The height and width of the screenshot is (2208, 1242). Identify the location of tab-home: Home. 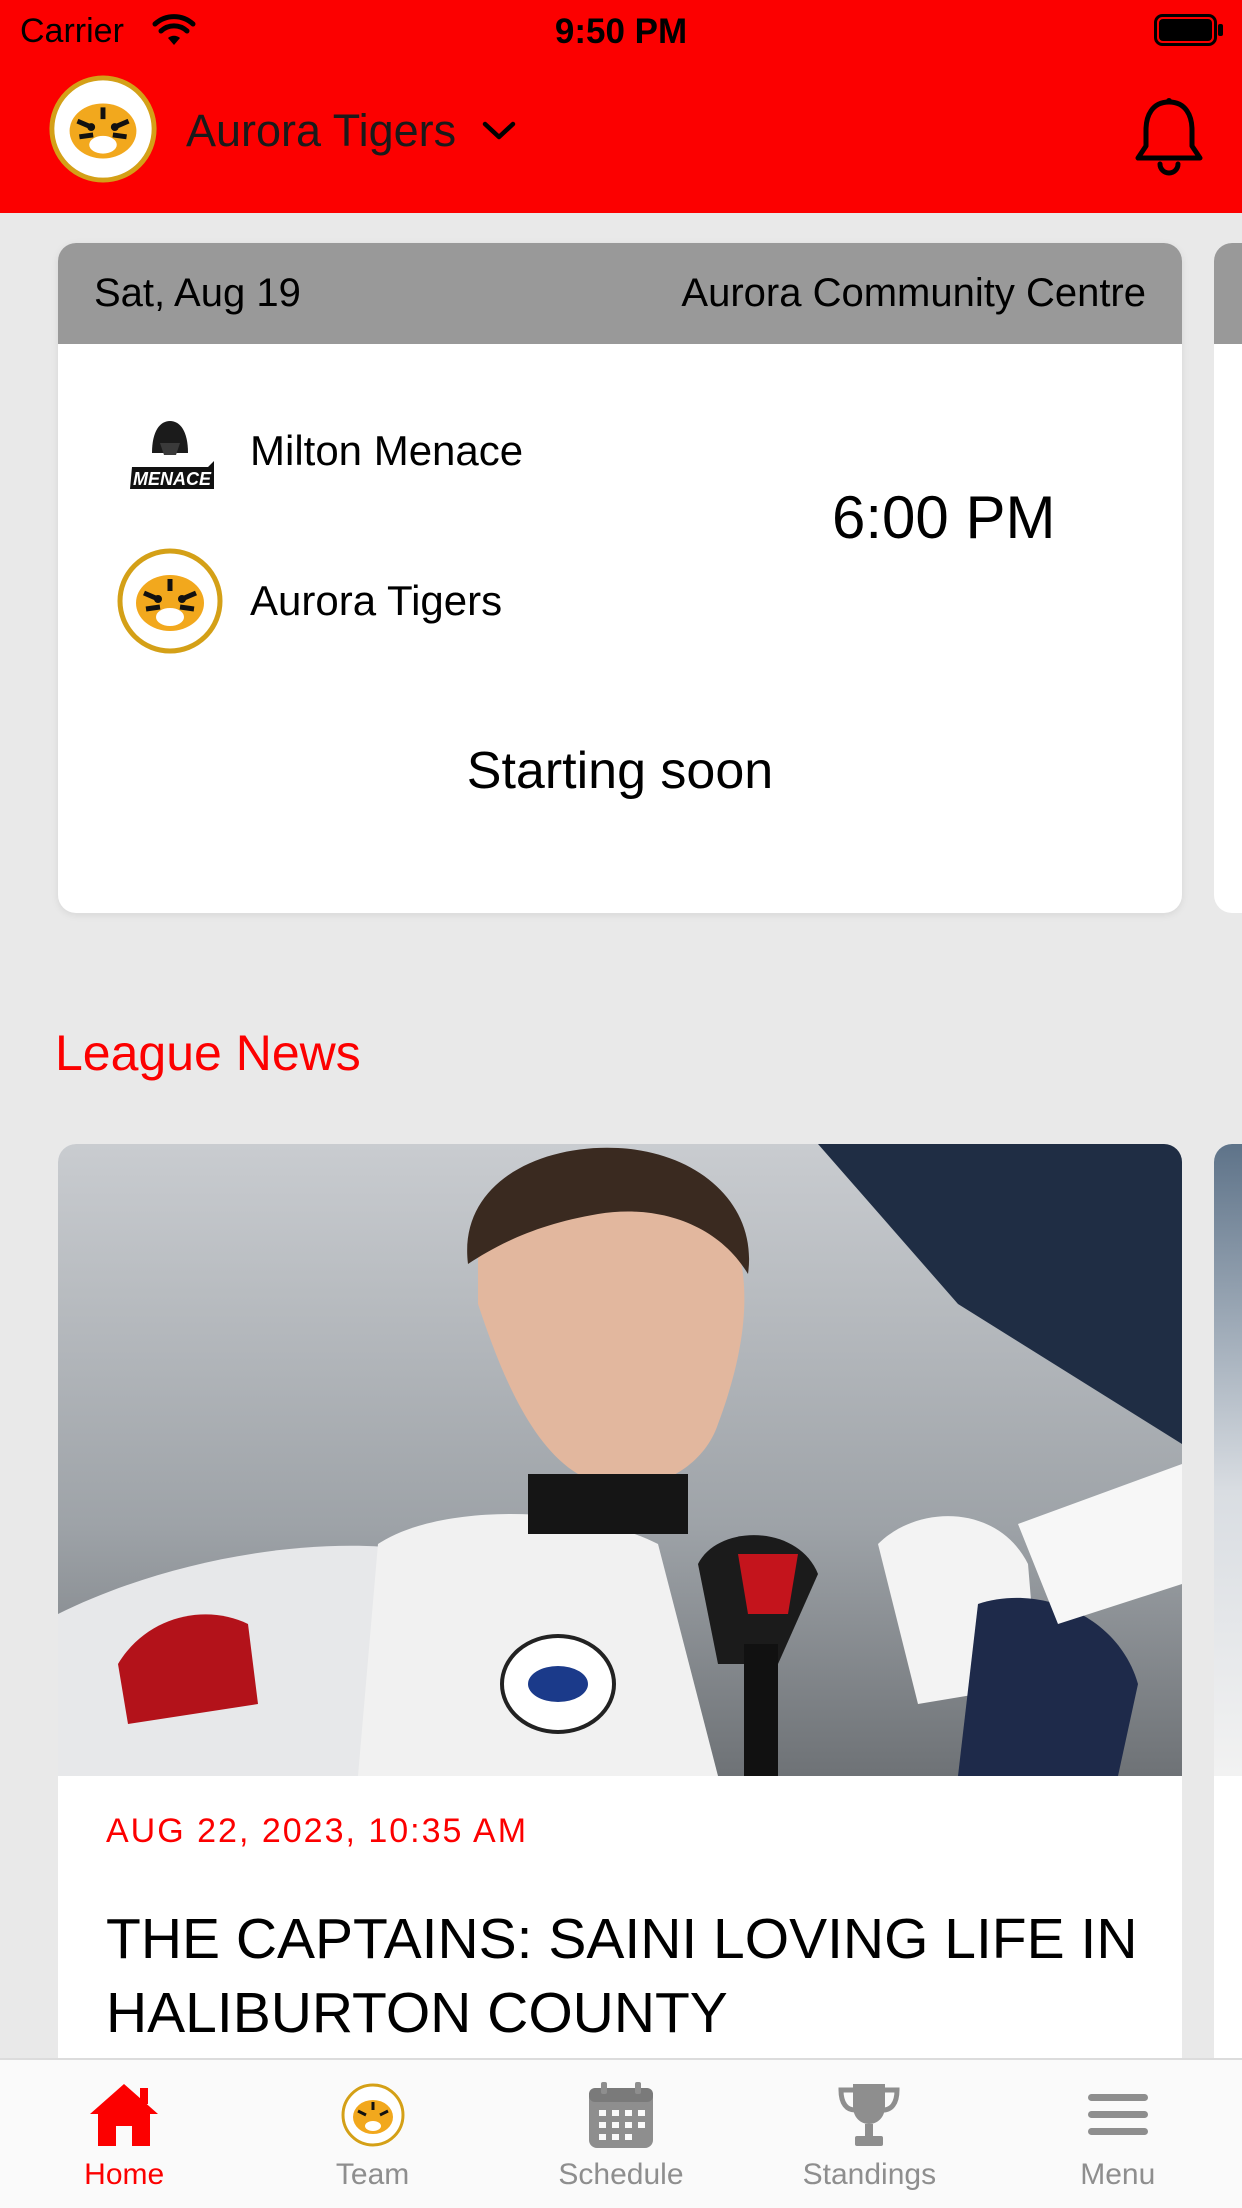
(124, 2134).